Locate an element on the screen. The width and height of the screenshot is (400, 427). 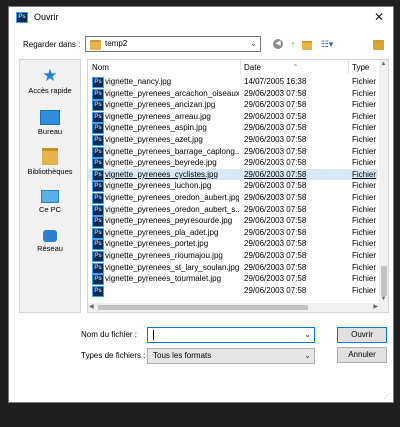
open-button: Ouvrir is located at coordinates (362, 335).